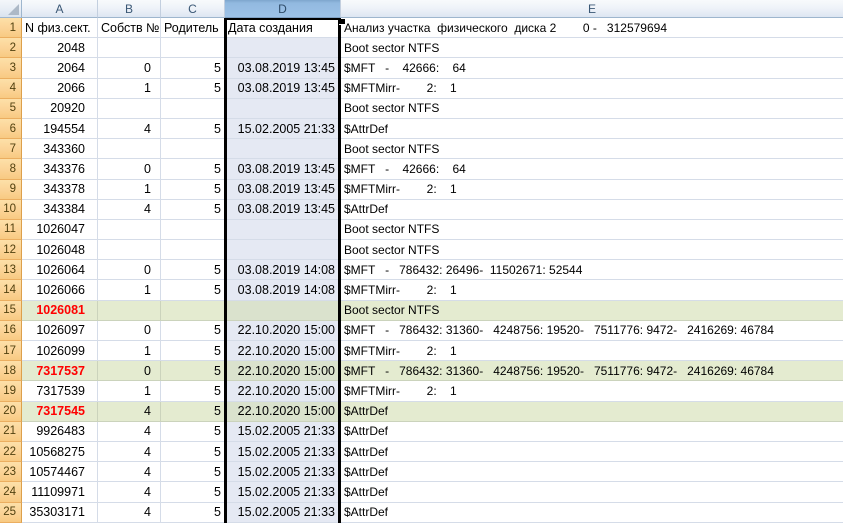 The image size is (843, 523). I want to click on cell-B16: 0, so click(129, 330).